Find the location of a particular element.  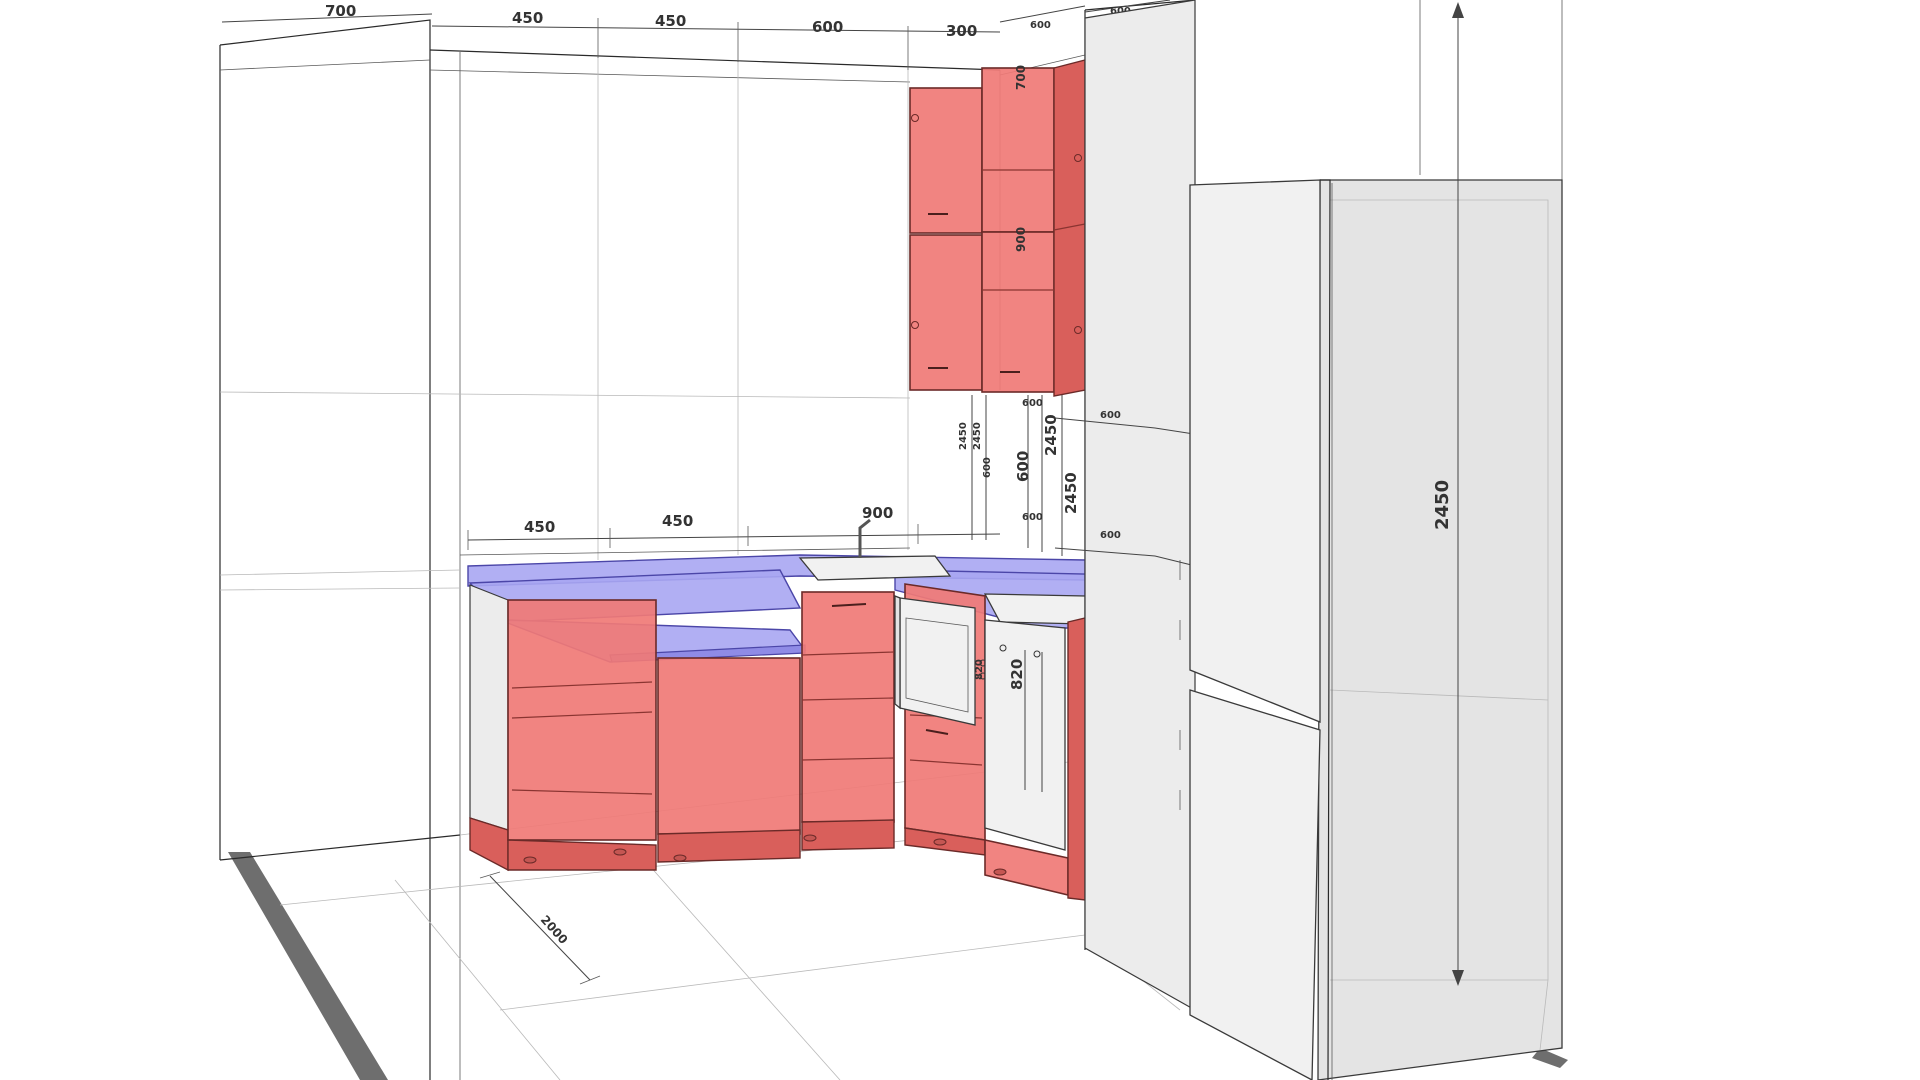

dimension-floor: 2000 is located at coordinates (540, 928).